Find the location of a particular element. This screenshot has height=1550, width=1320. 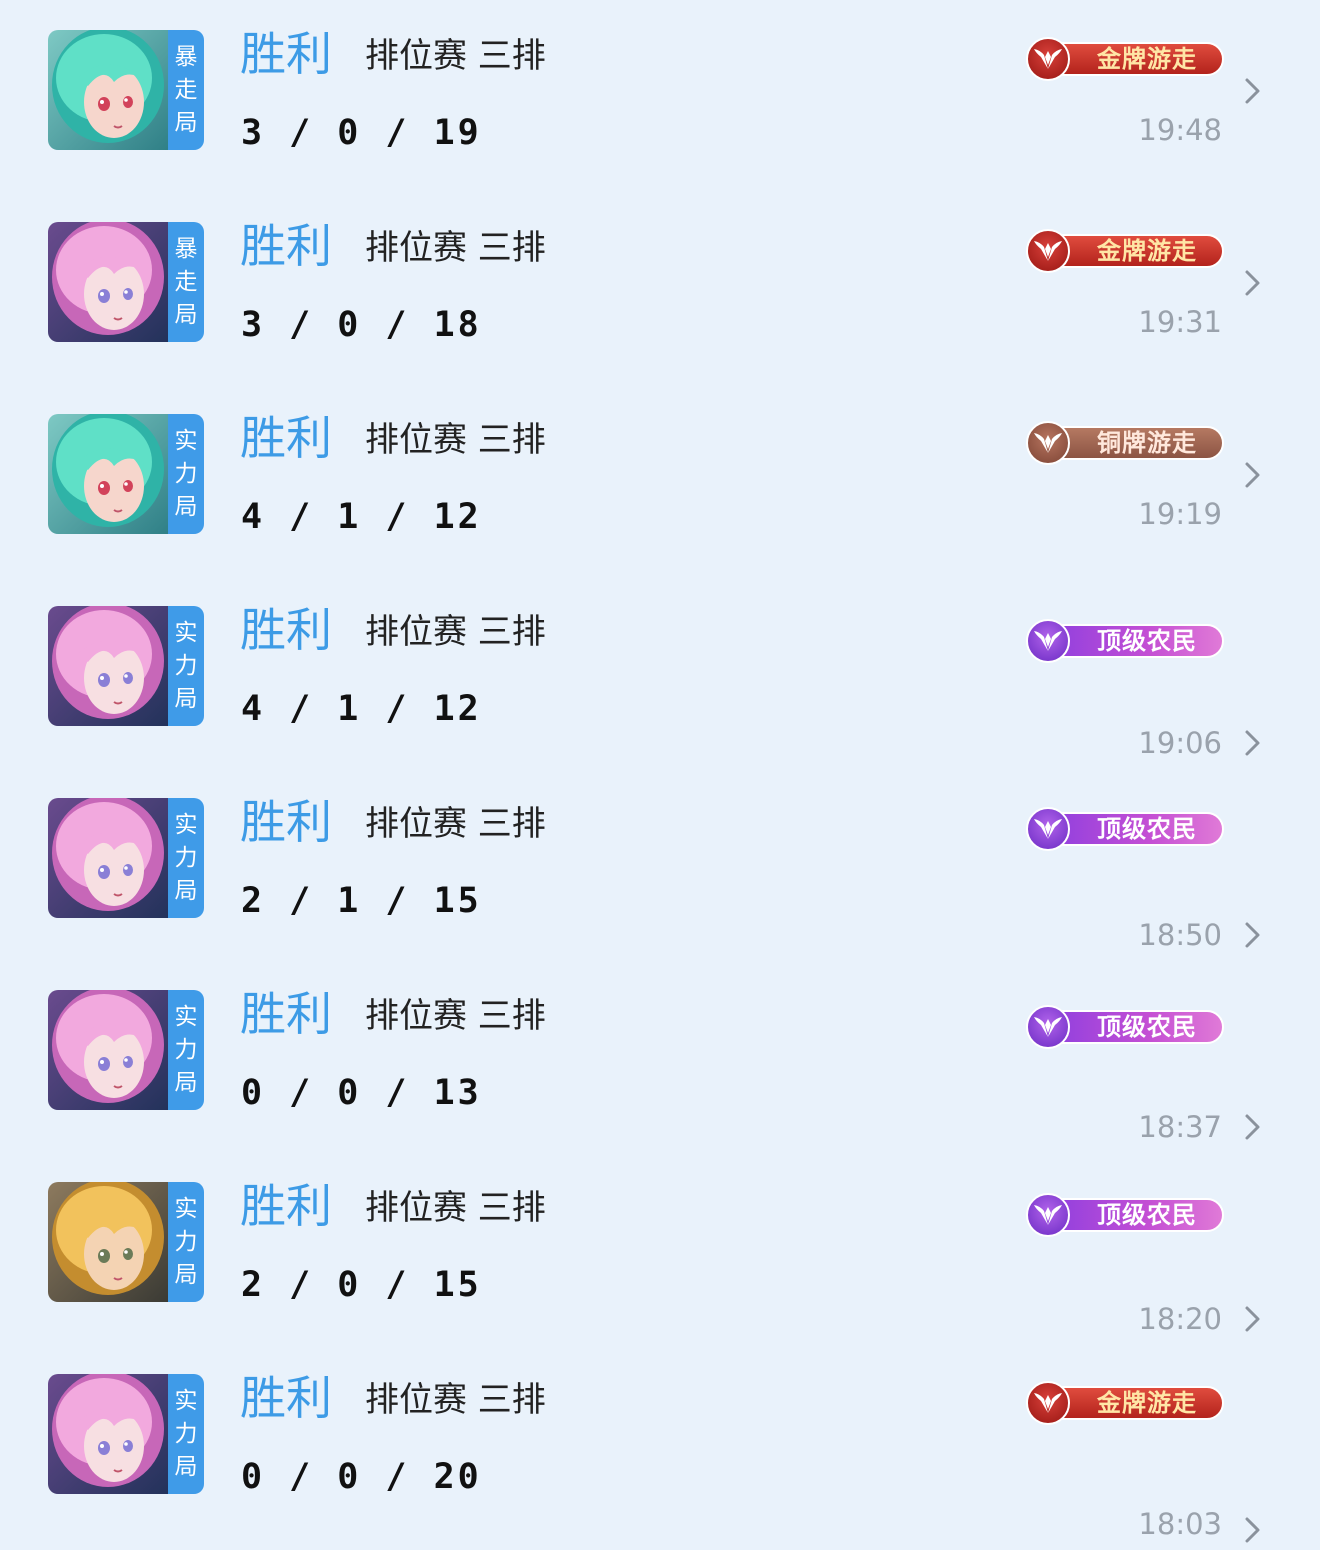

kda-score: 3 / 0 / 19 is located at coordinates (361, 133).